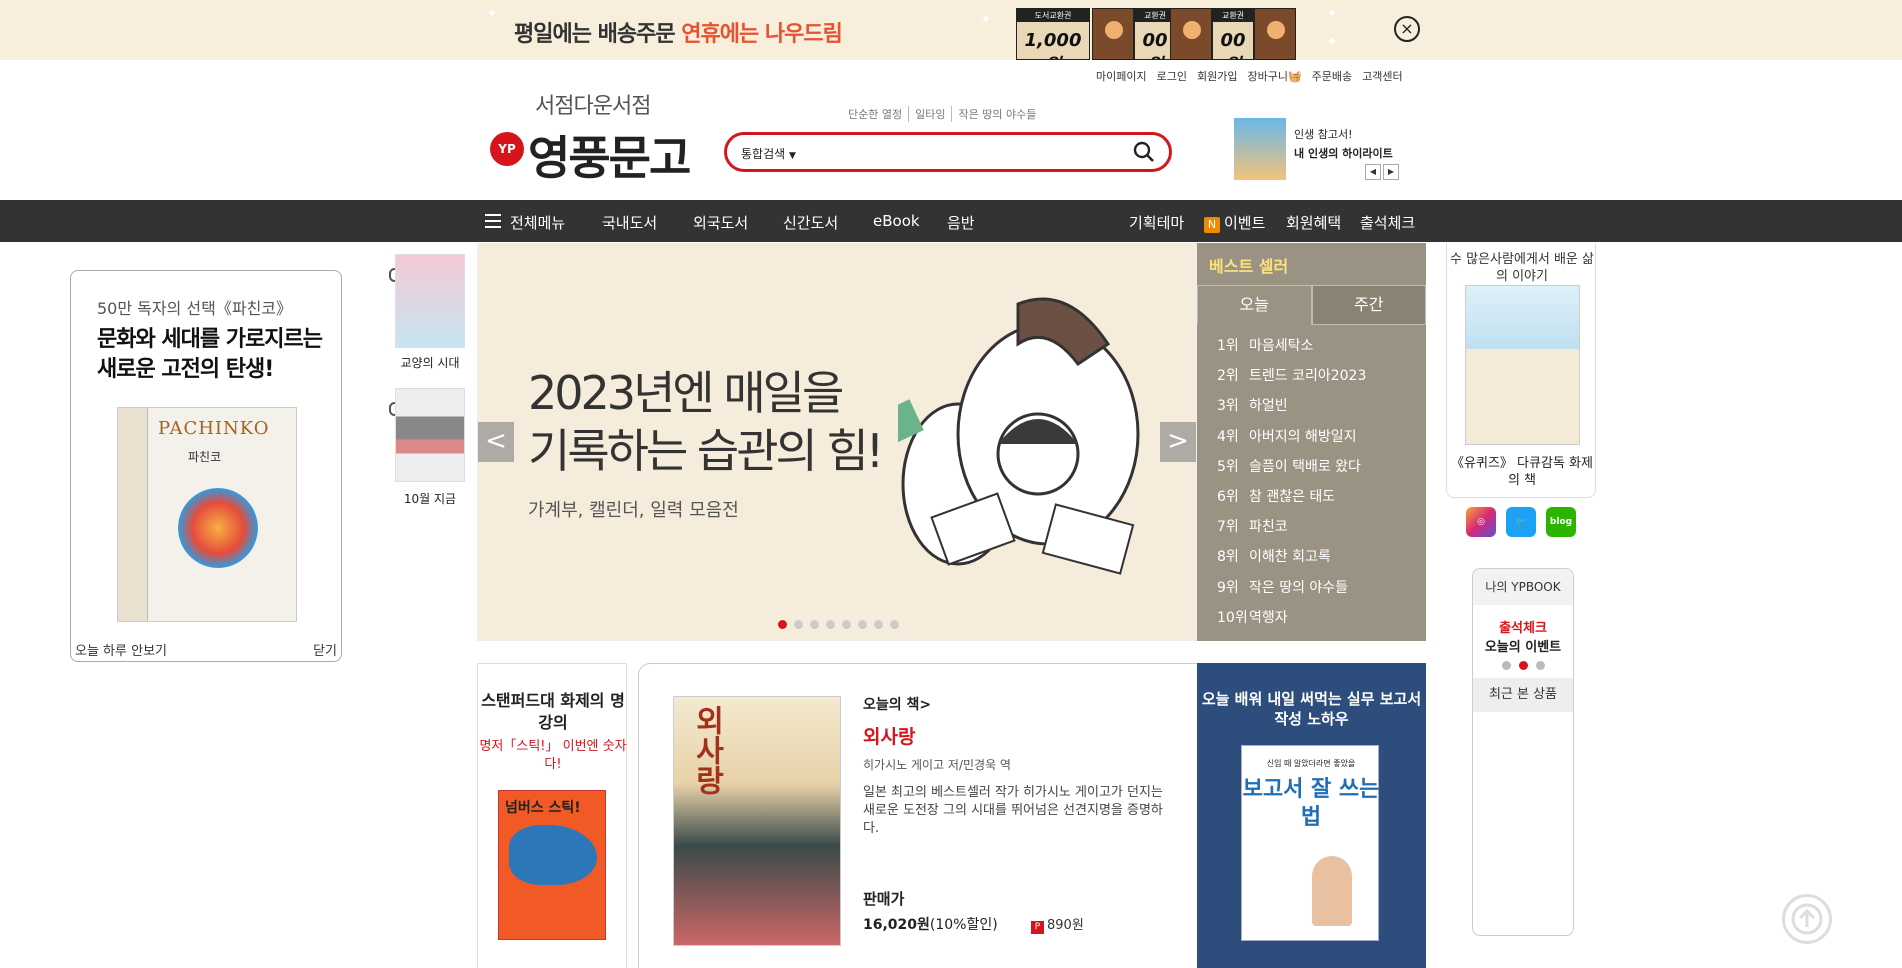  What do you see at coordinates (1291, 350) in the screenshot?
I see `bestseller-item: 1위 마음세탁소` at bounding box center [1291, 350].